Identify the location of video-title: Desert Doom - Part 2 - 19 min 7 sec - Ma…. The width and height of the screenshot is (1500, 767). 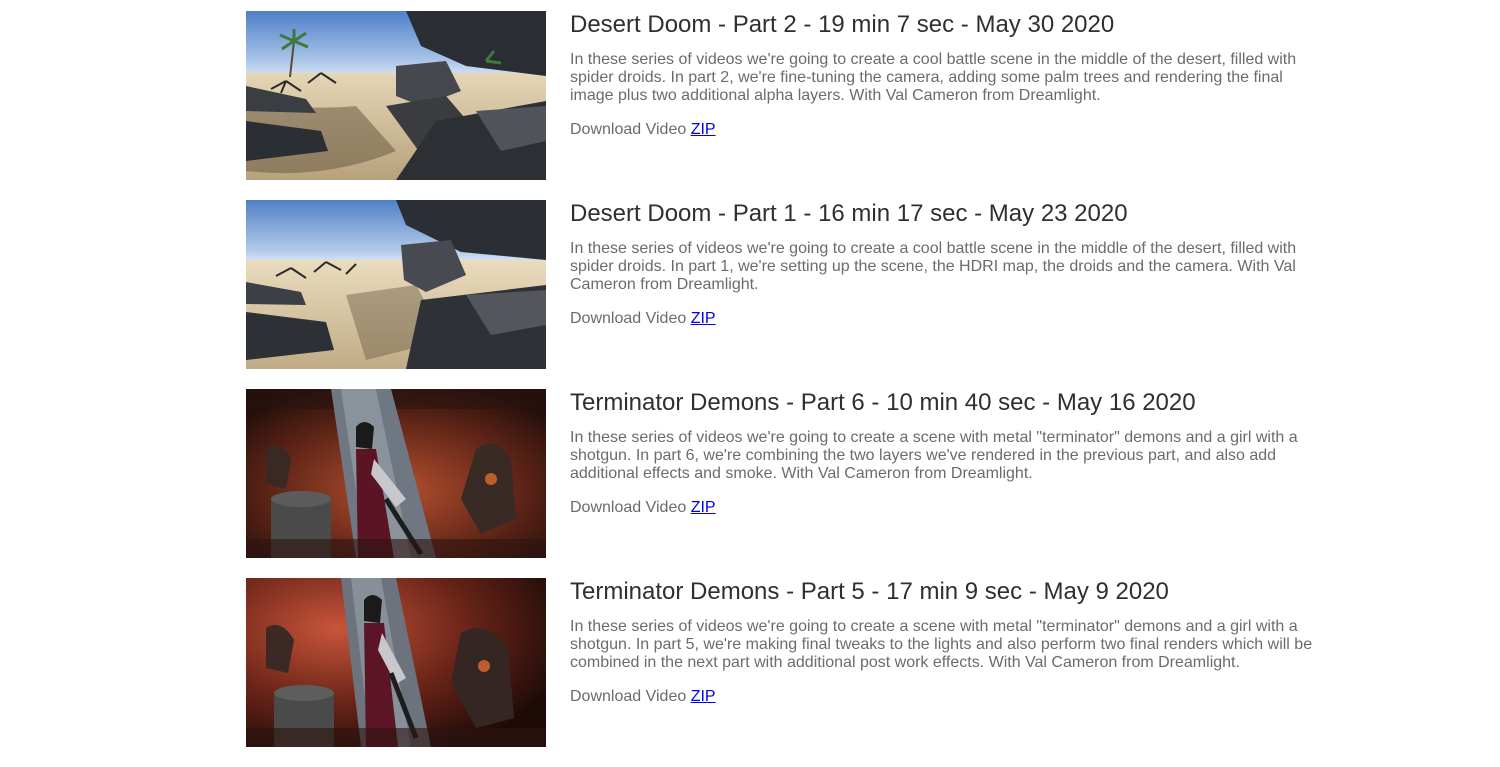
(842, 24).